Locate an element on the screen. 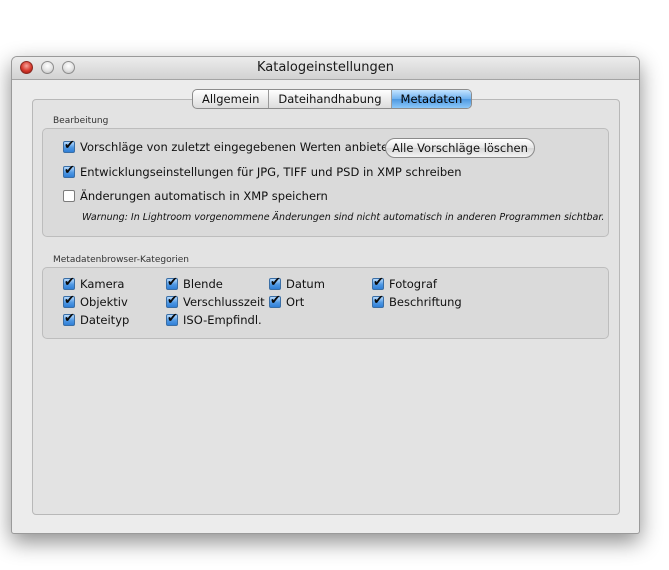 This screenshot has width=669, height=570. category-camera-label: Kamera is located at coordinates (102, 284).